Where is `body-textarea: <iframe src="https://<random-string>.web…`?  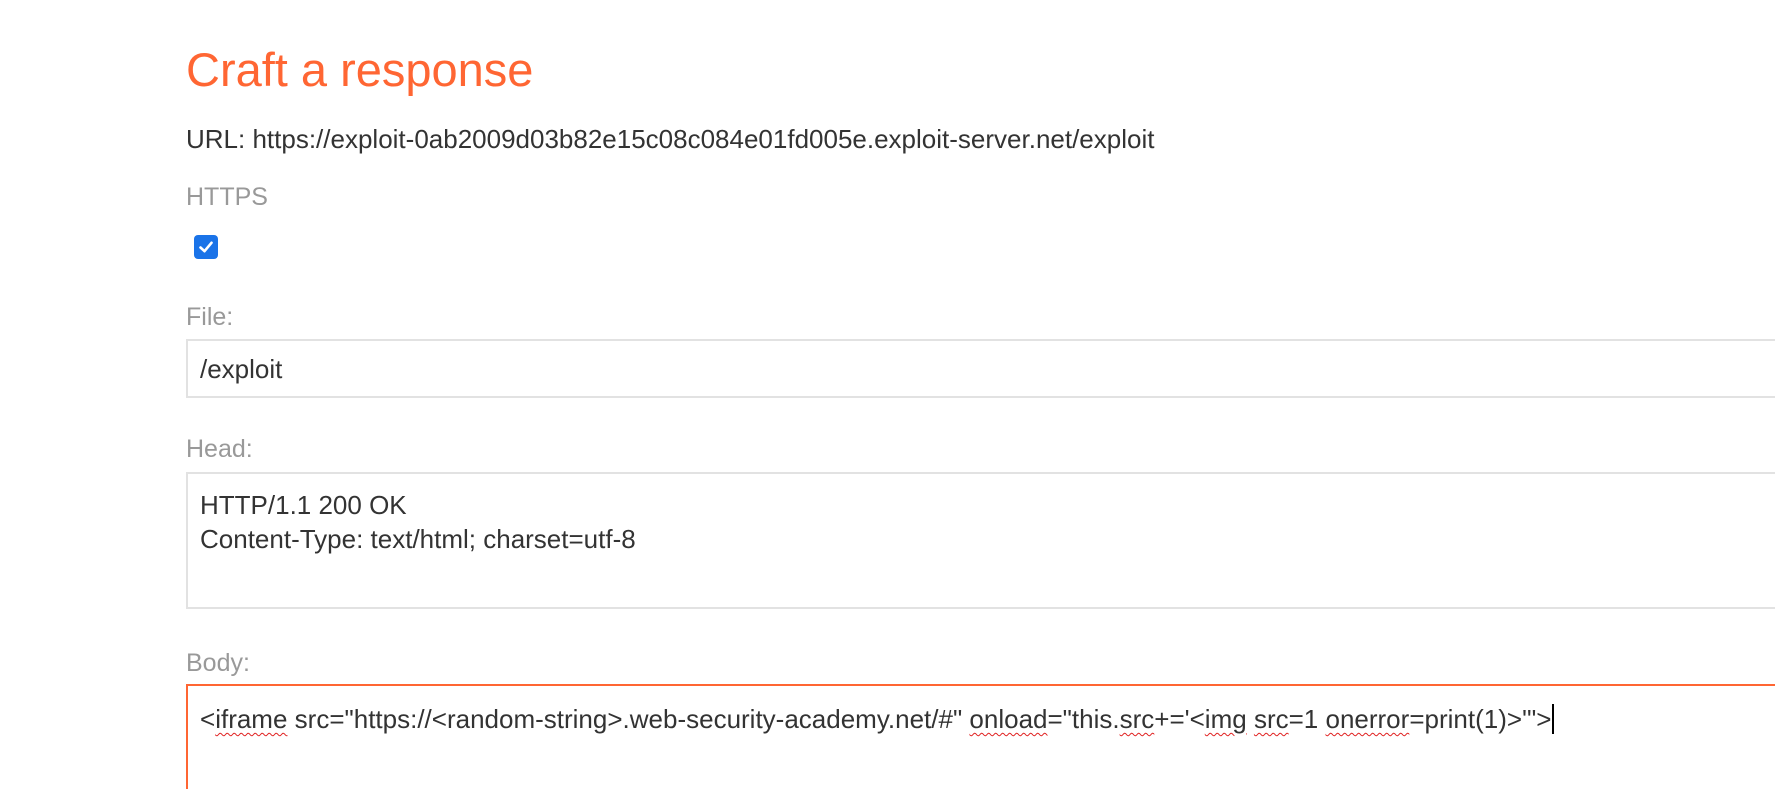 body-textarea: <iframe src="https://<random-string>.web… is located at coordinates (980, 736).